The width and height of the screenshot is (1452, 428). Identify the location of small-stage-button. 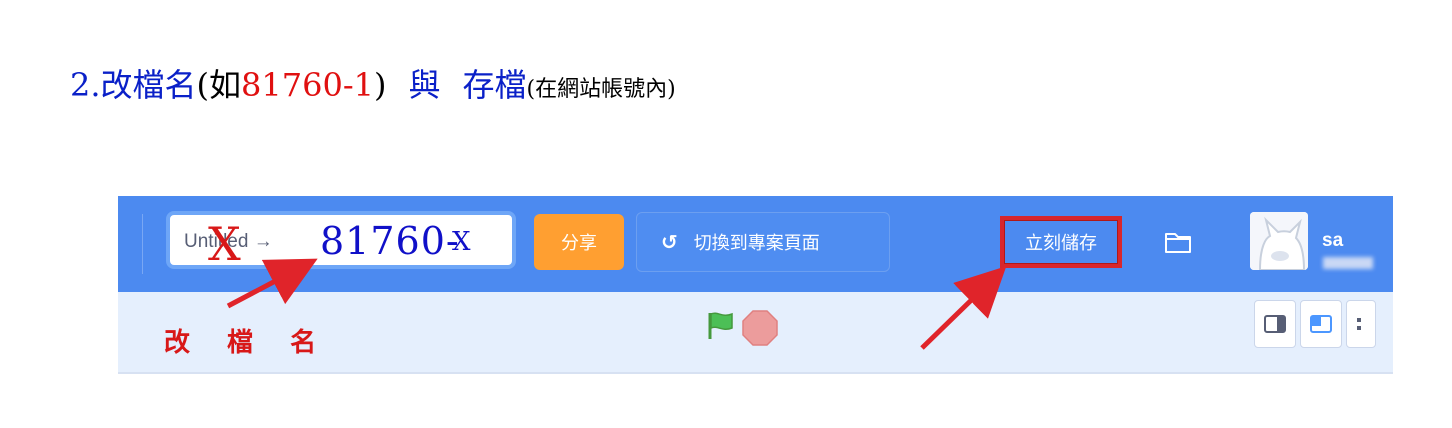
(1275, 324).